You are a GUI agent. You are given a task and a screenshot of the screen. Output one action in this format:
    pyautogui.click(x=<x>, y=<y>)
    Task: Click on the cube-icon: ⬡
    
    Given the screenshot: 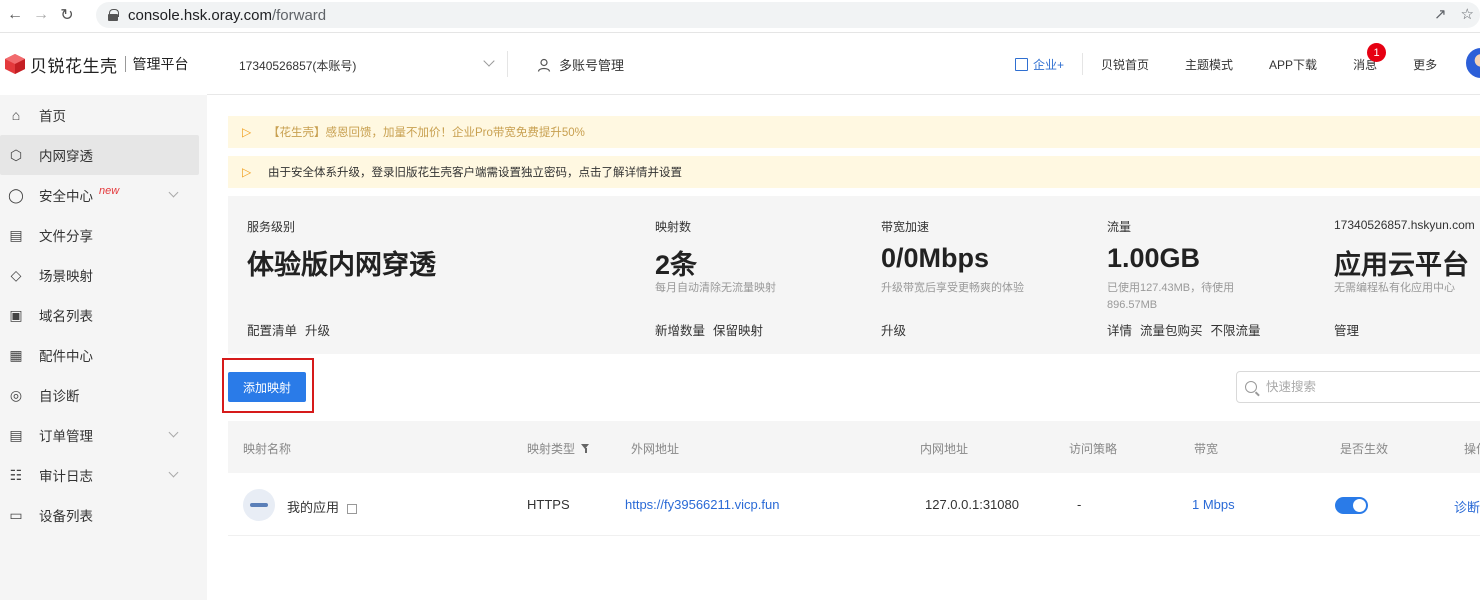 What is the action you would take?
    pyautogui.click(x=16, y=154)
    